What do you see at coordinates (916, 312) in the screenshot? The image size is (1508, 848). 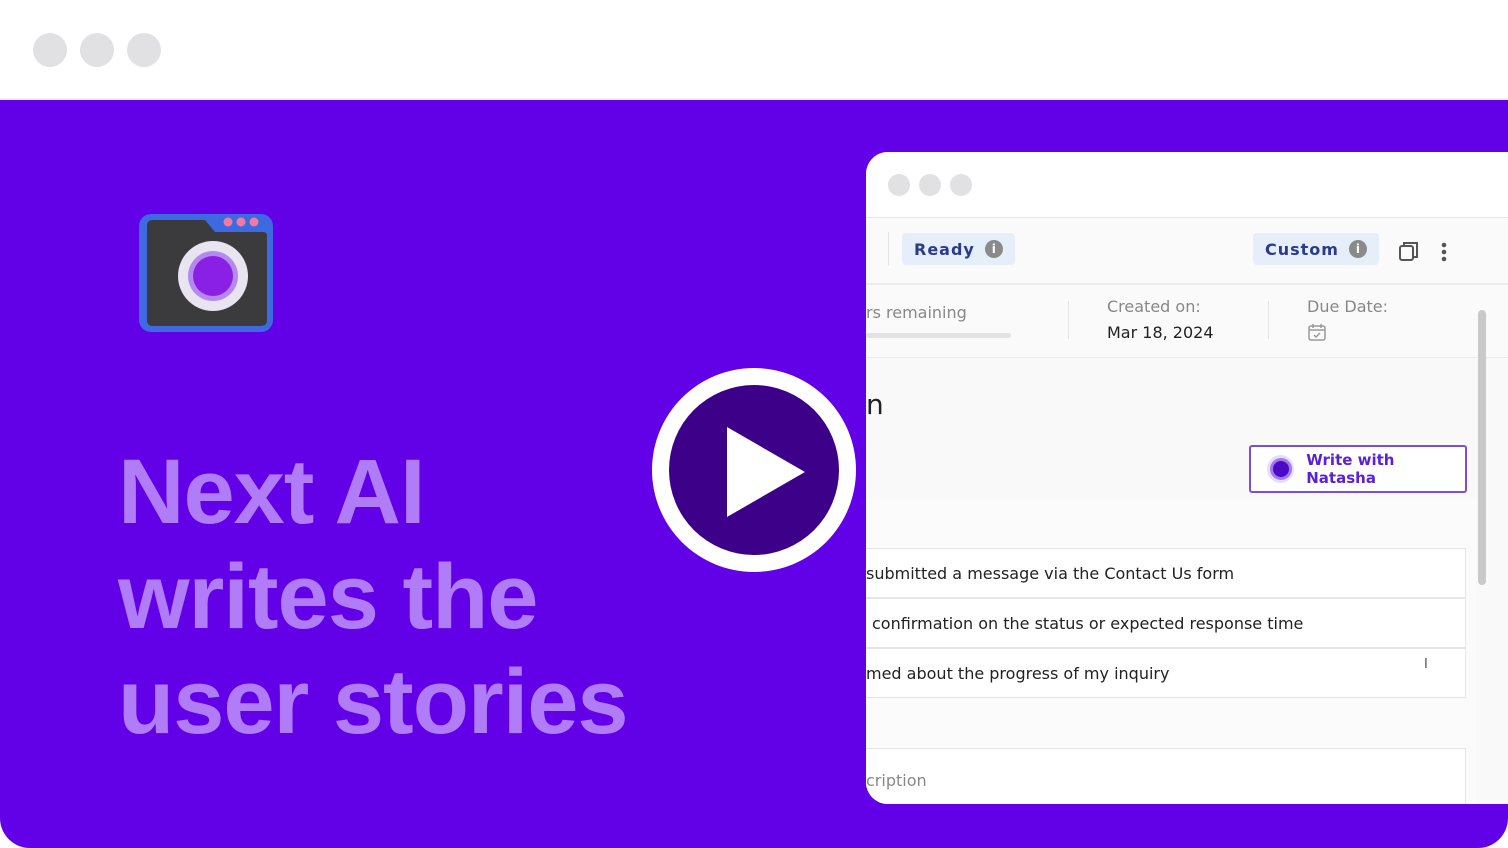 I see `remaining-label: rs remaining` at bounding box center [916, 312].